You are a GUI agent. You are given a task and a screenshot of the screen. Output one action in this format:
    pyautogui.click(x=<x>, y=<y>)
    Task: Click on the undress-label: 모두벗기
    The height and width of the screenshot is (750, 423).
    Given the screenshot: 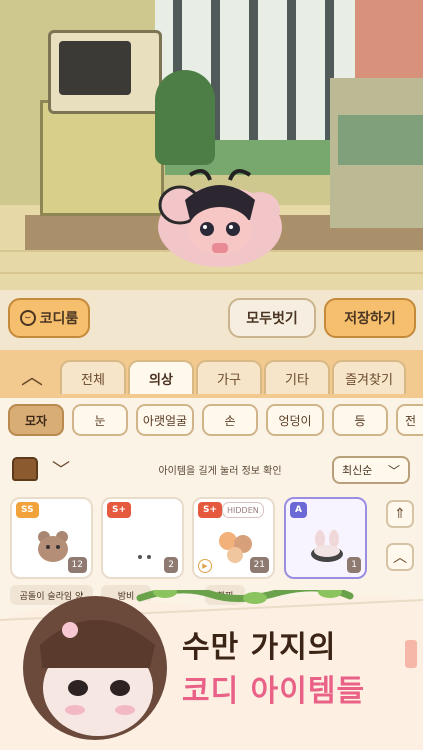 What is the action you would take?
    pyautogui.click(x=272, y=319)
    